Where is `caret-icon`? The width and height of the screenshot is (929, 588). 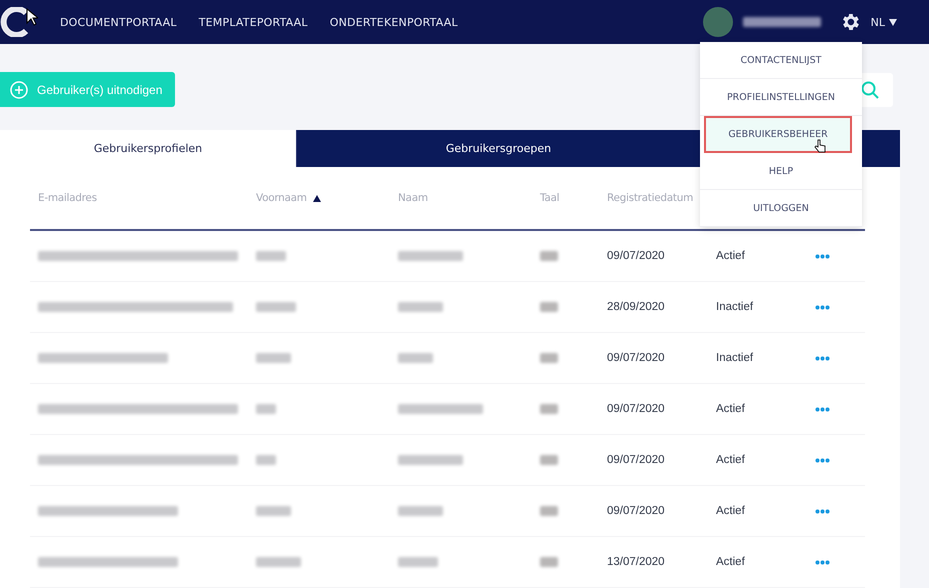
caret-icon is located at coordinates (893, 22).